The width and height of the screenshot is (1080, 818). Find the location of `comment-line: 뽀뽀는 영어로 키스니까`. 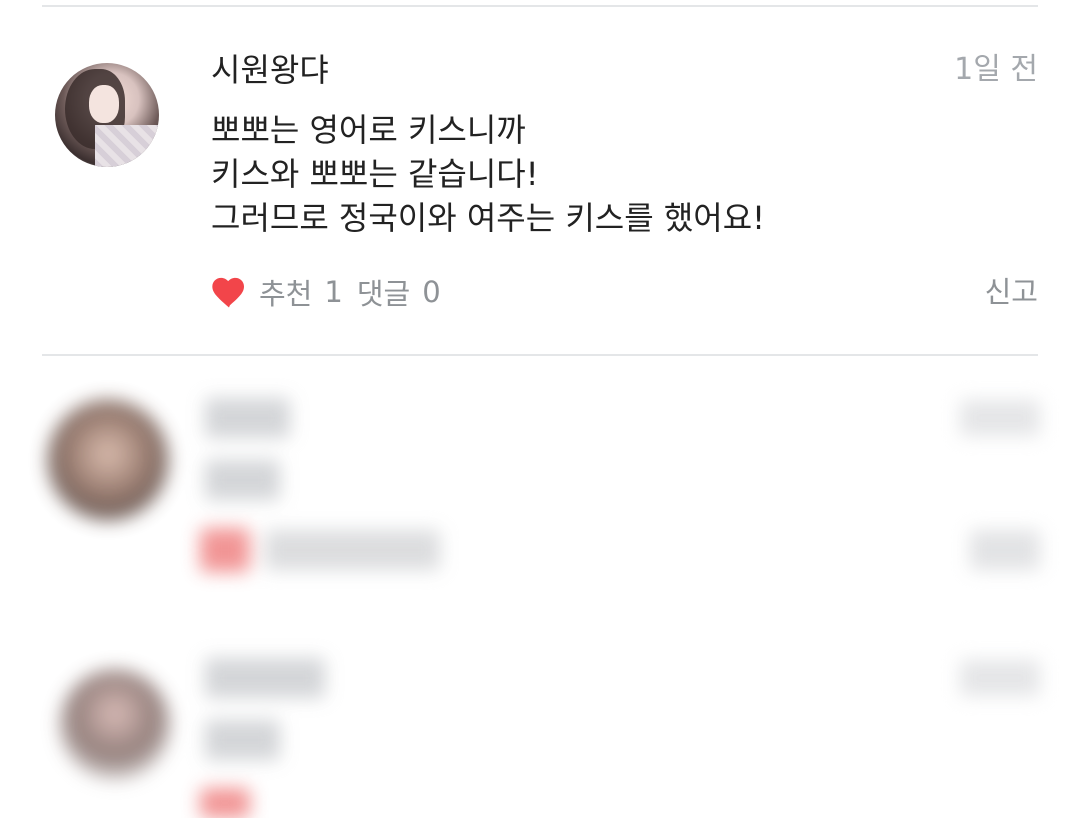

comment-line: 뽀뽀는 영어로 키스니까 is located at coordinates (368, 130).